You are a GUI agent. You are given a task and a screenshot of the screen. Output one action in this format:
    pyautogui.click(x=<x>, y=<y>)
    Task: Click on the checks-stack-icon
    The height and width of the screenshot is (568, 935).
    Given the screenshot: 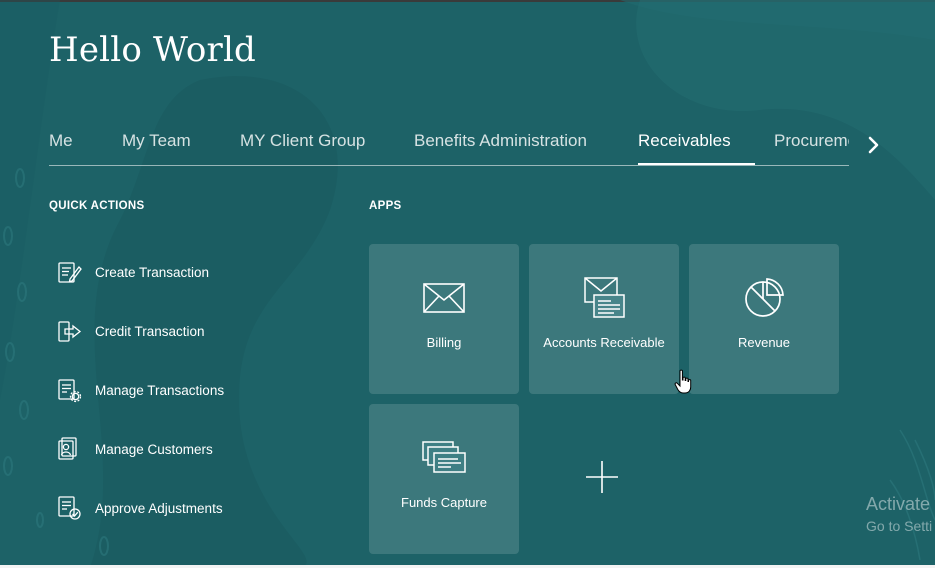 What is the action you would take?
    pyautogui.click(x=444, y=457)
    